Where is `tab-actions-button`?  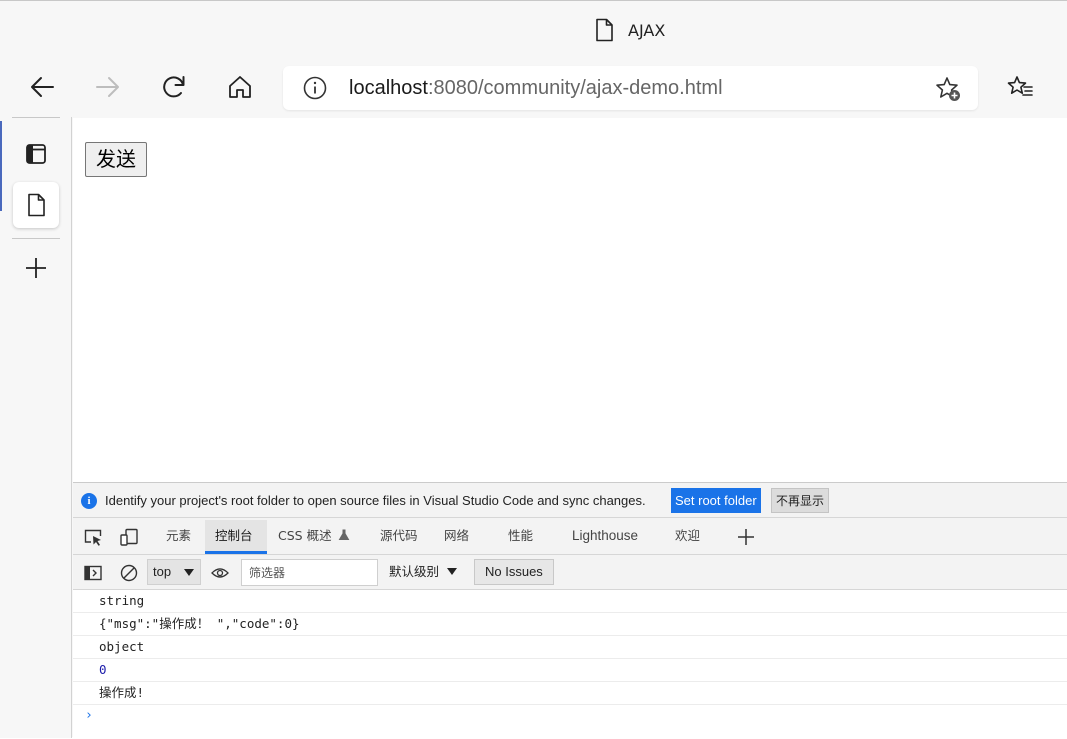 tab-actions-button is located at coordinates (36, 154).